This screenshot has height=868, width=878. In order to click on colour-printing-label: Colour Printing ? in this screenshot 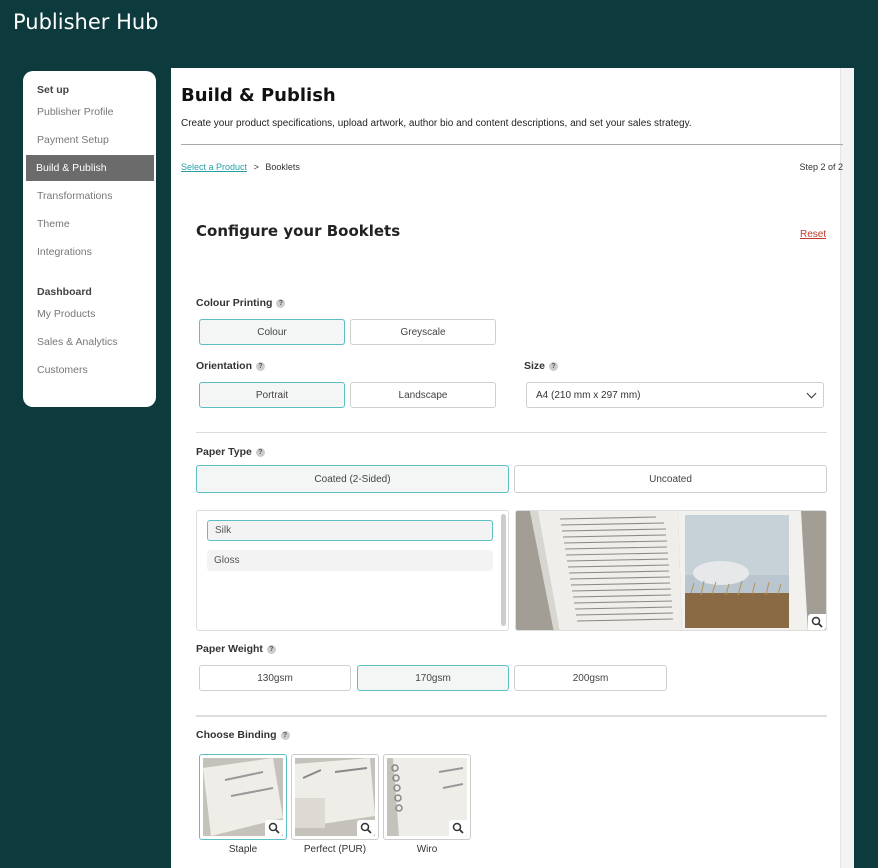, I will do `click(241, 303)`.